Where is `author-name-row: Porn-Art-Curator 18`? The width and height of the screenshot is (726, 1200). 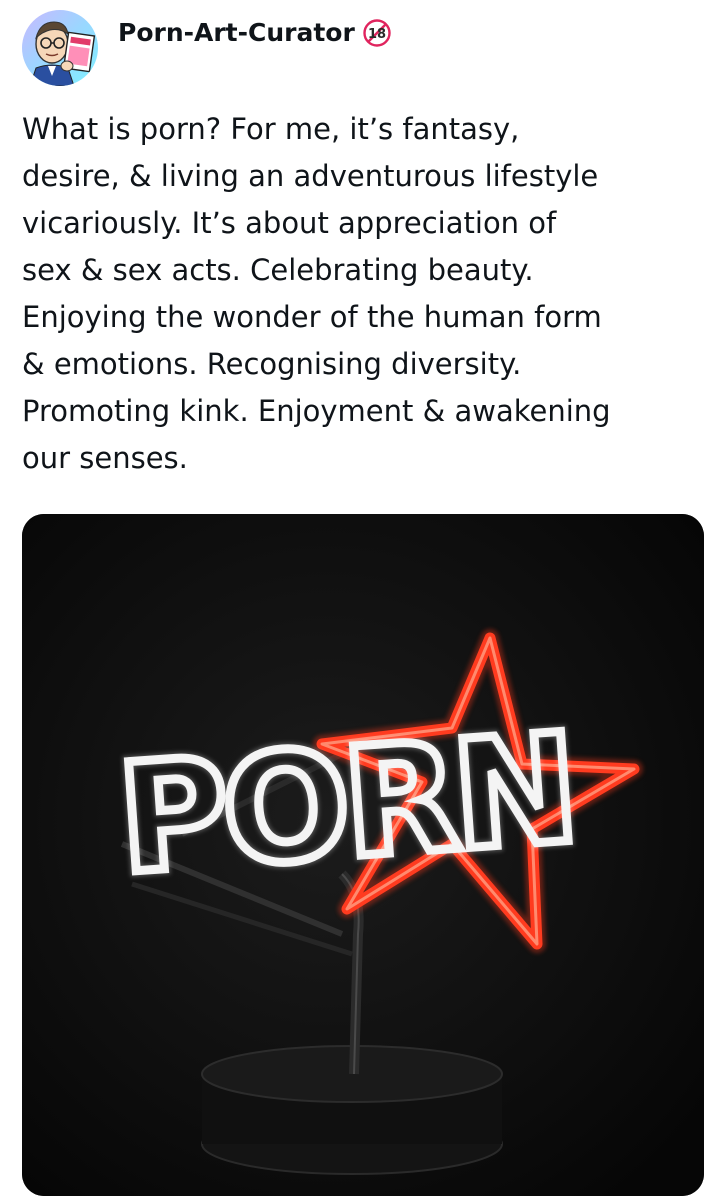
author-name-row: Porn-Art-Curator 18 is located at coordinates (254, 32).